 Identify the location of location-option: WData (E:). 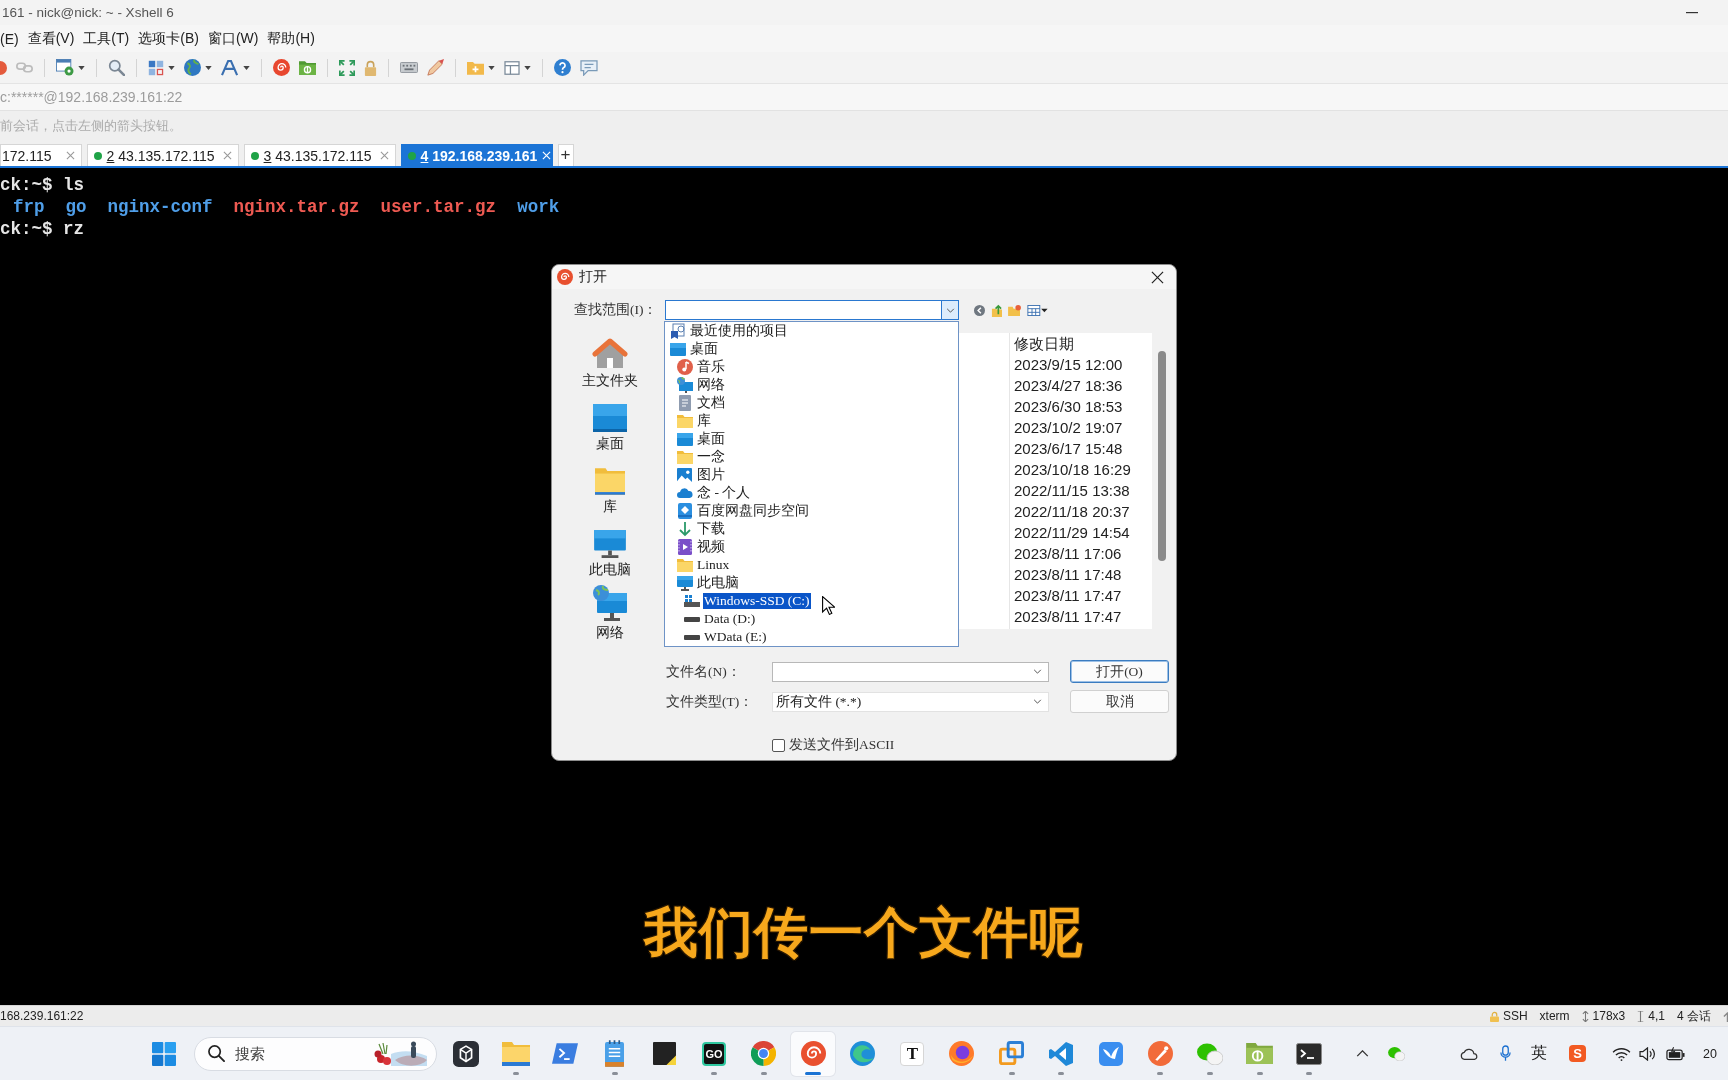
(735, 637).